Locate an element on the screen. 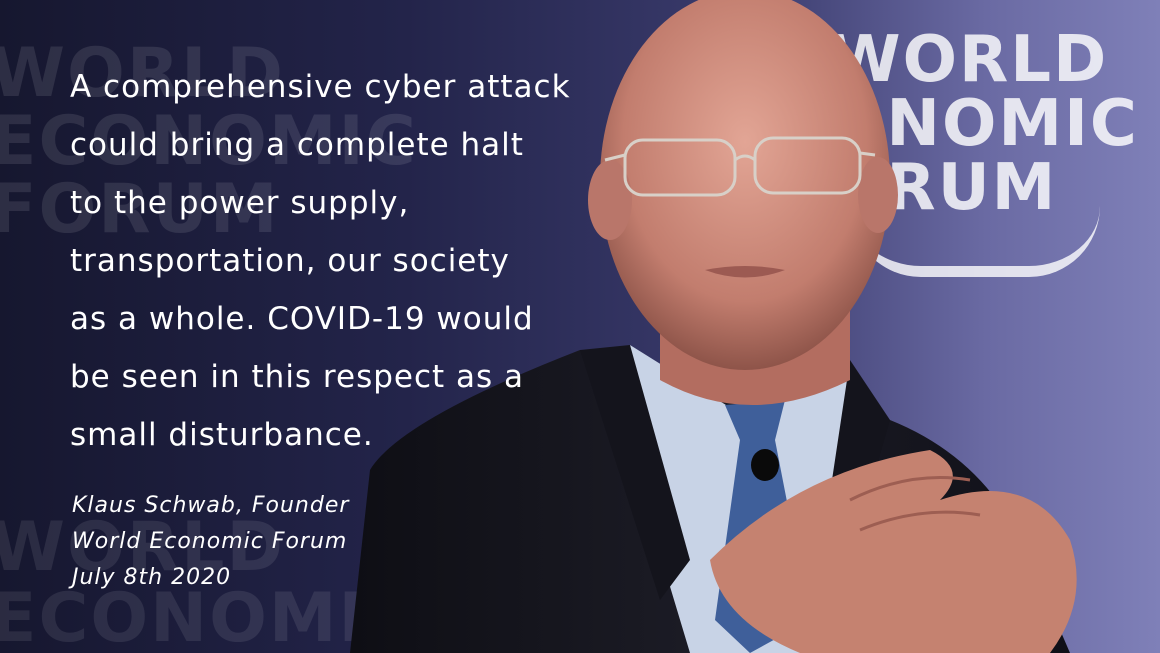  attribution-name: Klaus Schwab, Founder is located at coordinates (211, 505).